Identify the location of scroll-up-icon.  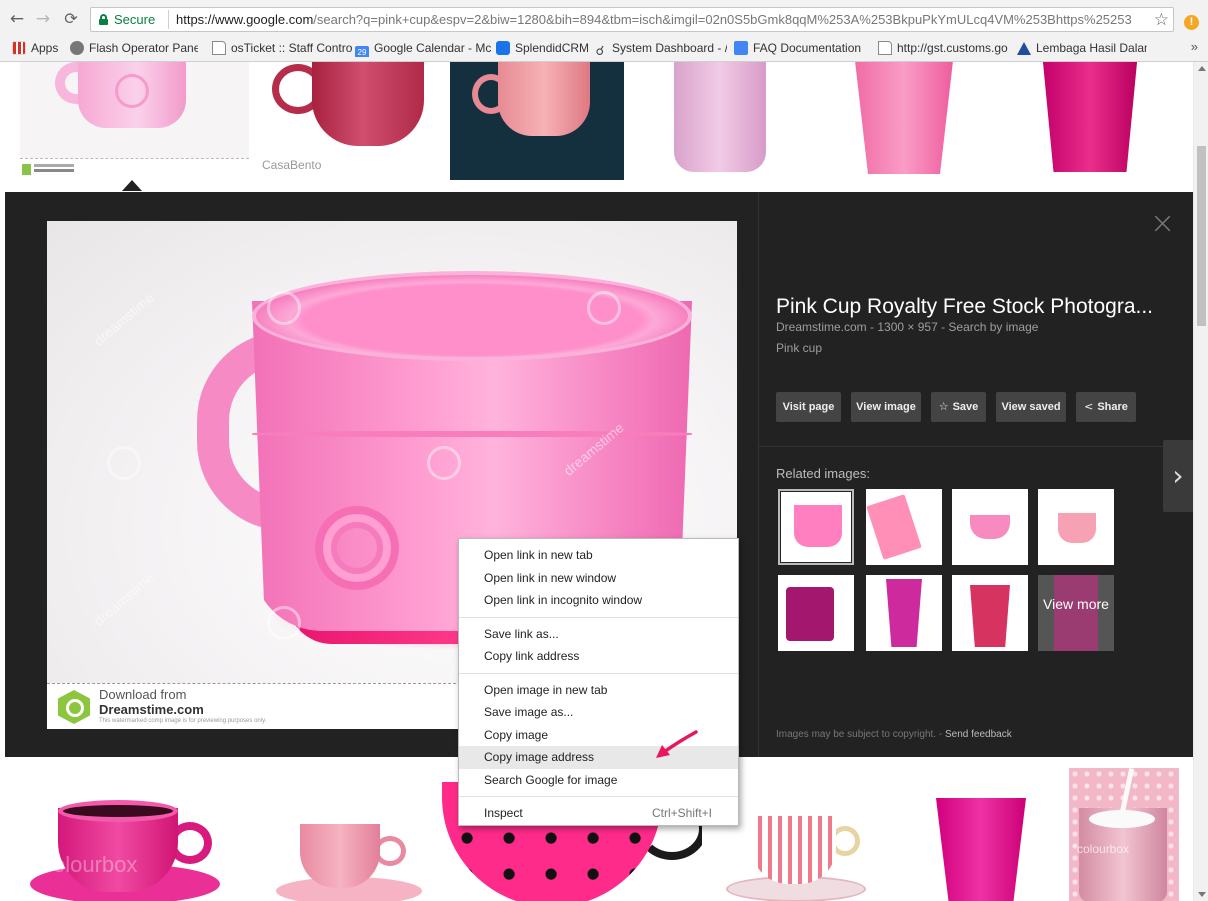
(1202, 68).